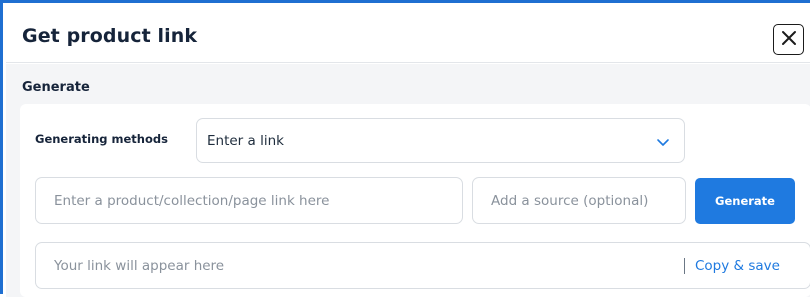 This screenshot has height=297, width=810. Describe the element at coordinates (139, 266) in the screenshot. I see `generated-link-placeholder: Your link will appear here` at that location.